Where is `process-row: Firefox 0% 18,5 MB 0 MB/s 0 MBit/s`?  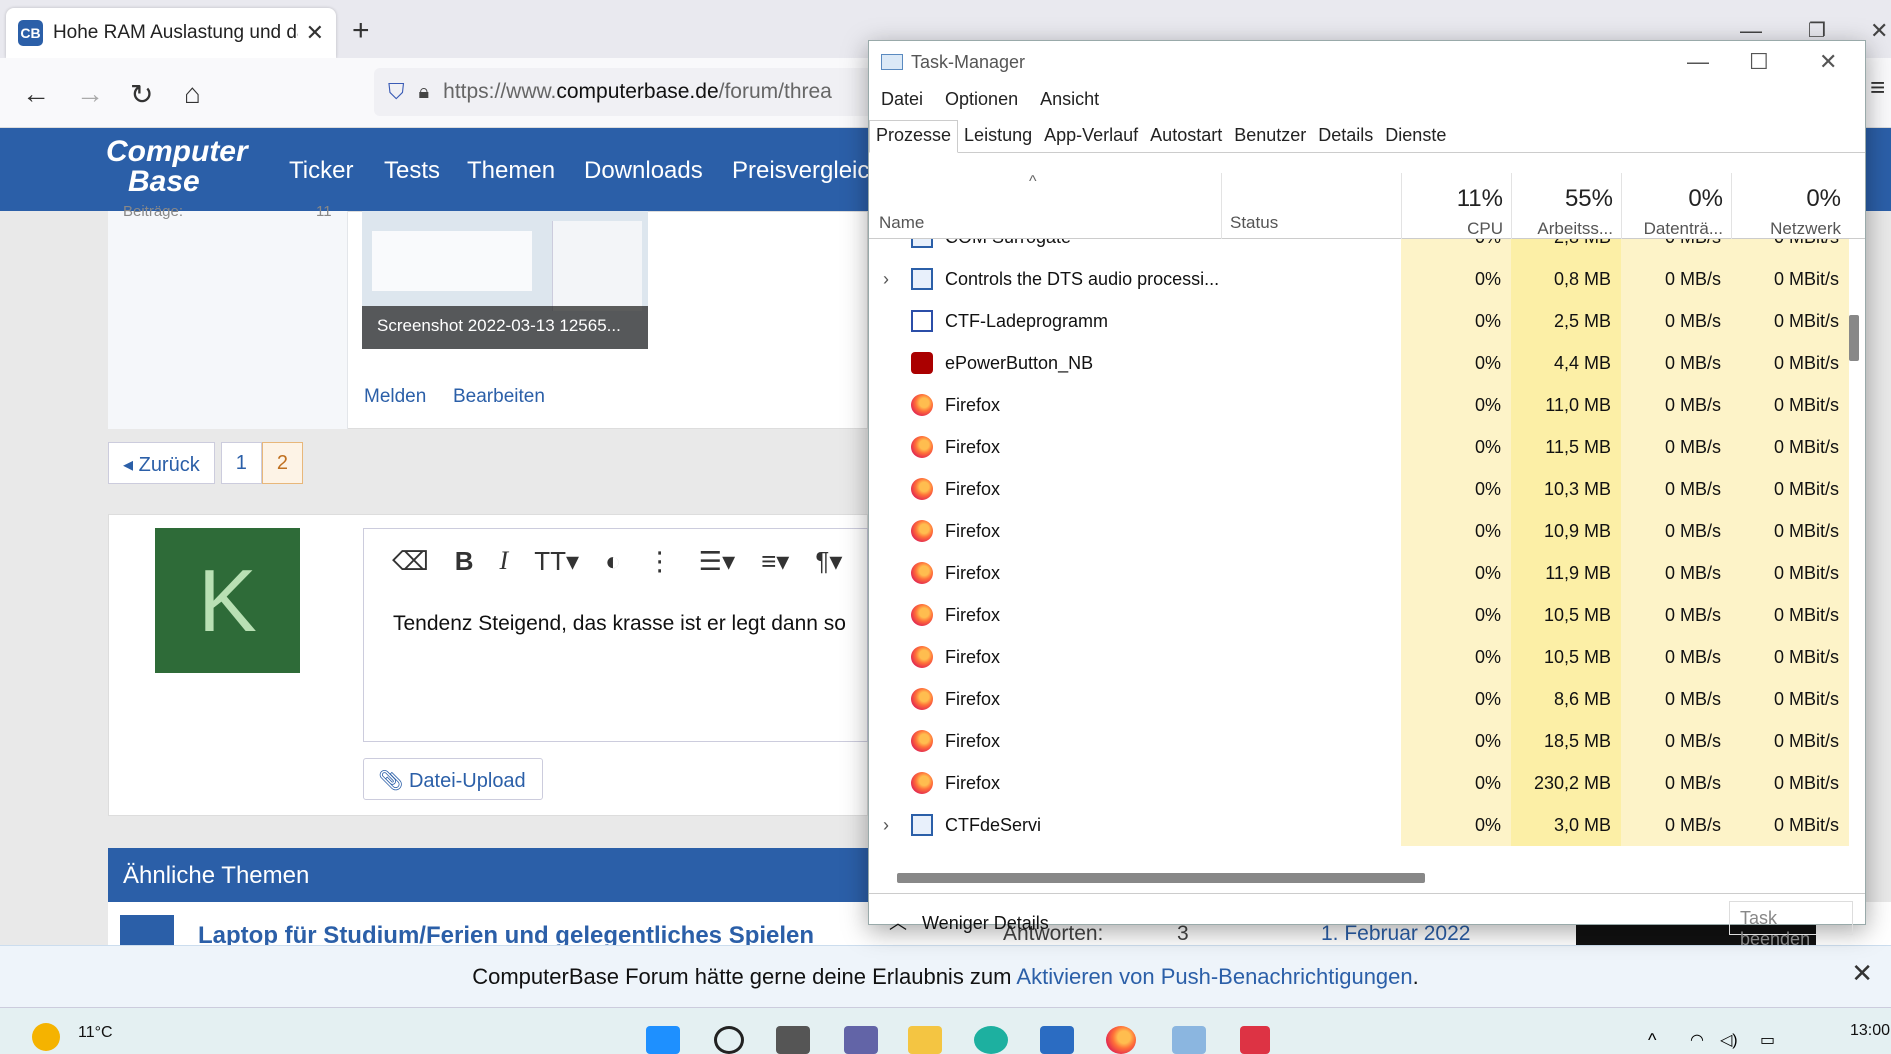 process-row: Firefox 0% 18,5 MB 0 MB/s 0 MBit/s is located at coordinates (1359, 741).